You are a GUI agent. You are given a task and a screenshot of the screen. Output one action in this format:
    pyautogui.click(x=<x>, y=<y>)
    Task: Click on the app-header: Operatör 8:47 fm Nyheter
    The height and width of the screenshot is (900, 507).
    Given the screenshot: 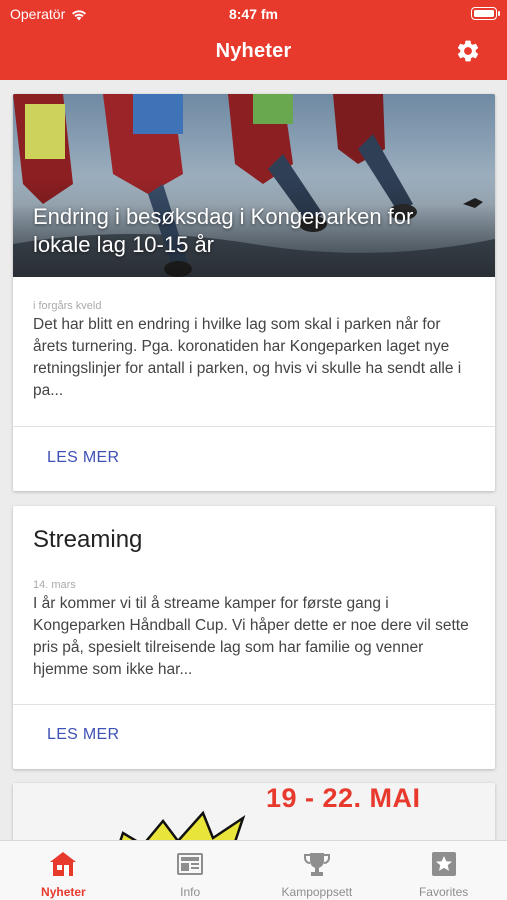 What is the action you would take?
    pyautogui.click(x=253, y=40)
    